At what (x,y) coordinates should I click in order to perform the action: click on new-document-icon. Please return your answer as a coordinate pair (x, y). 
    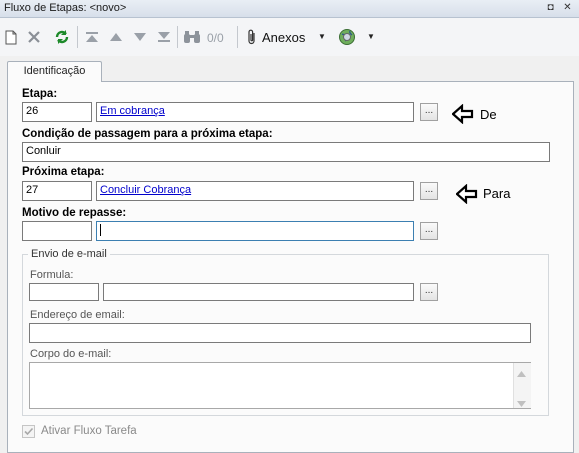
    Looking at the image, I should click on (11, 37).